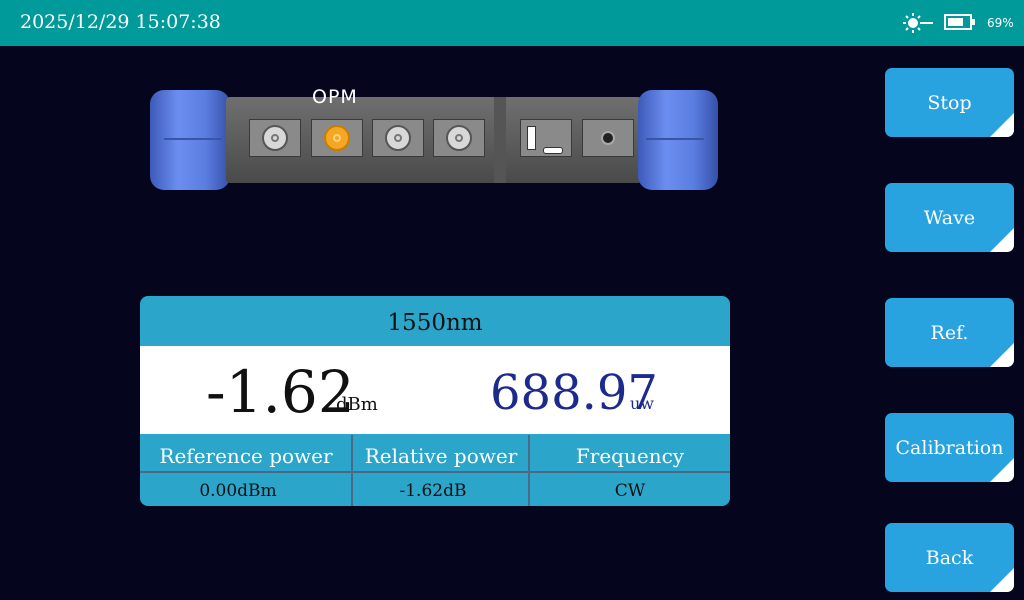 This screenshot has height=600, width=1024. What do you see at coordinates (280, 392) in the screenshot?
I see `power-dbm-value: -1.62` at bounding box center [280, 392].